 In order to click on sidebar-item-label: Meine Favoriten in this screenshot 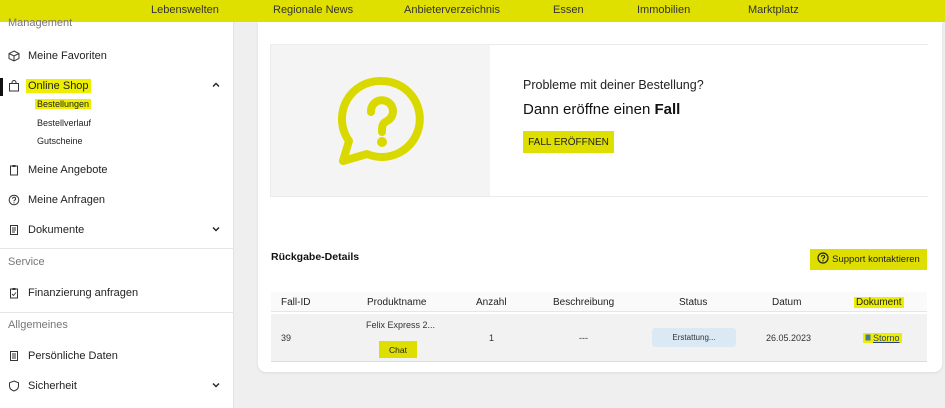, I will do `click(67, 56)`.